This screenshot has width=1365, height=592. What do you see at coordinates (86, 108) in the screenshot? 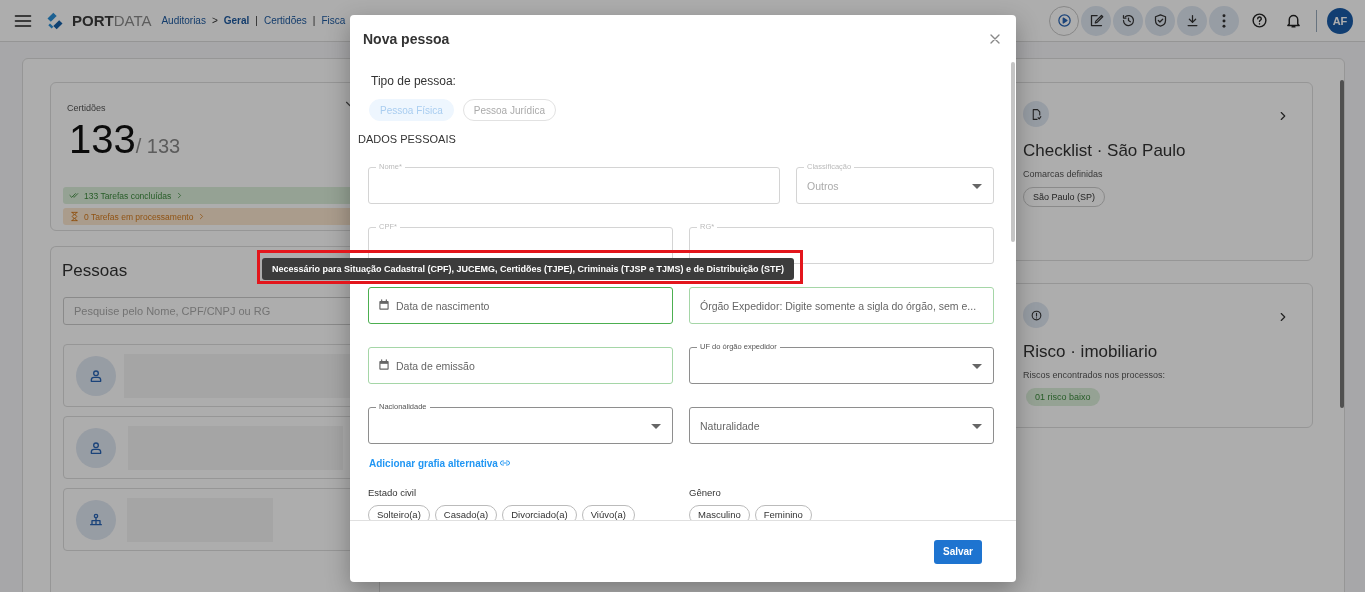
I see `card-label: Certidões` at bounding box center [86, 108].